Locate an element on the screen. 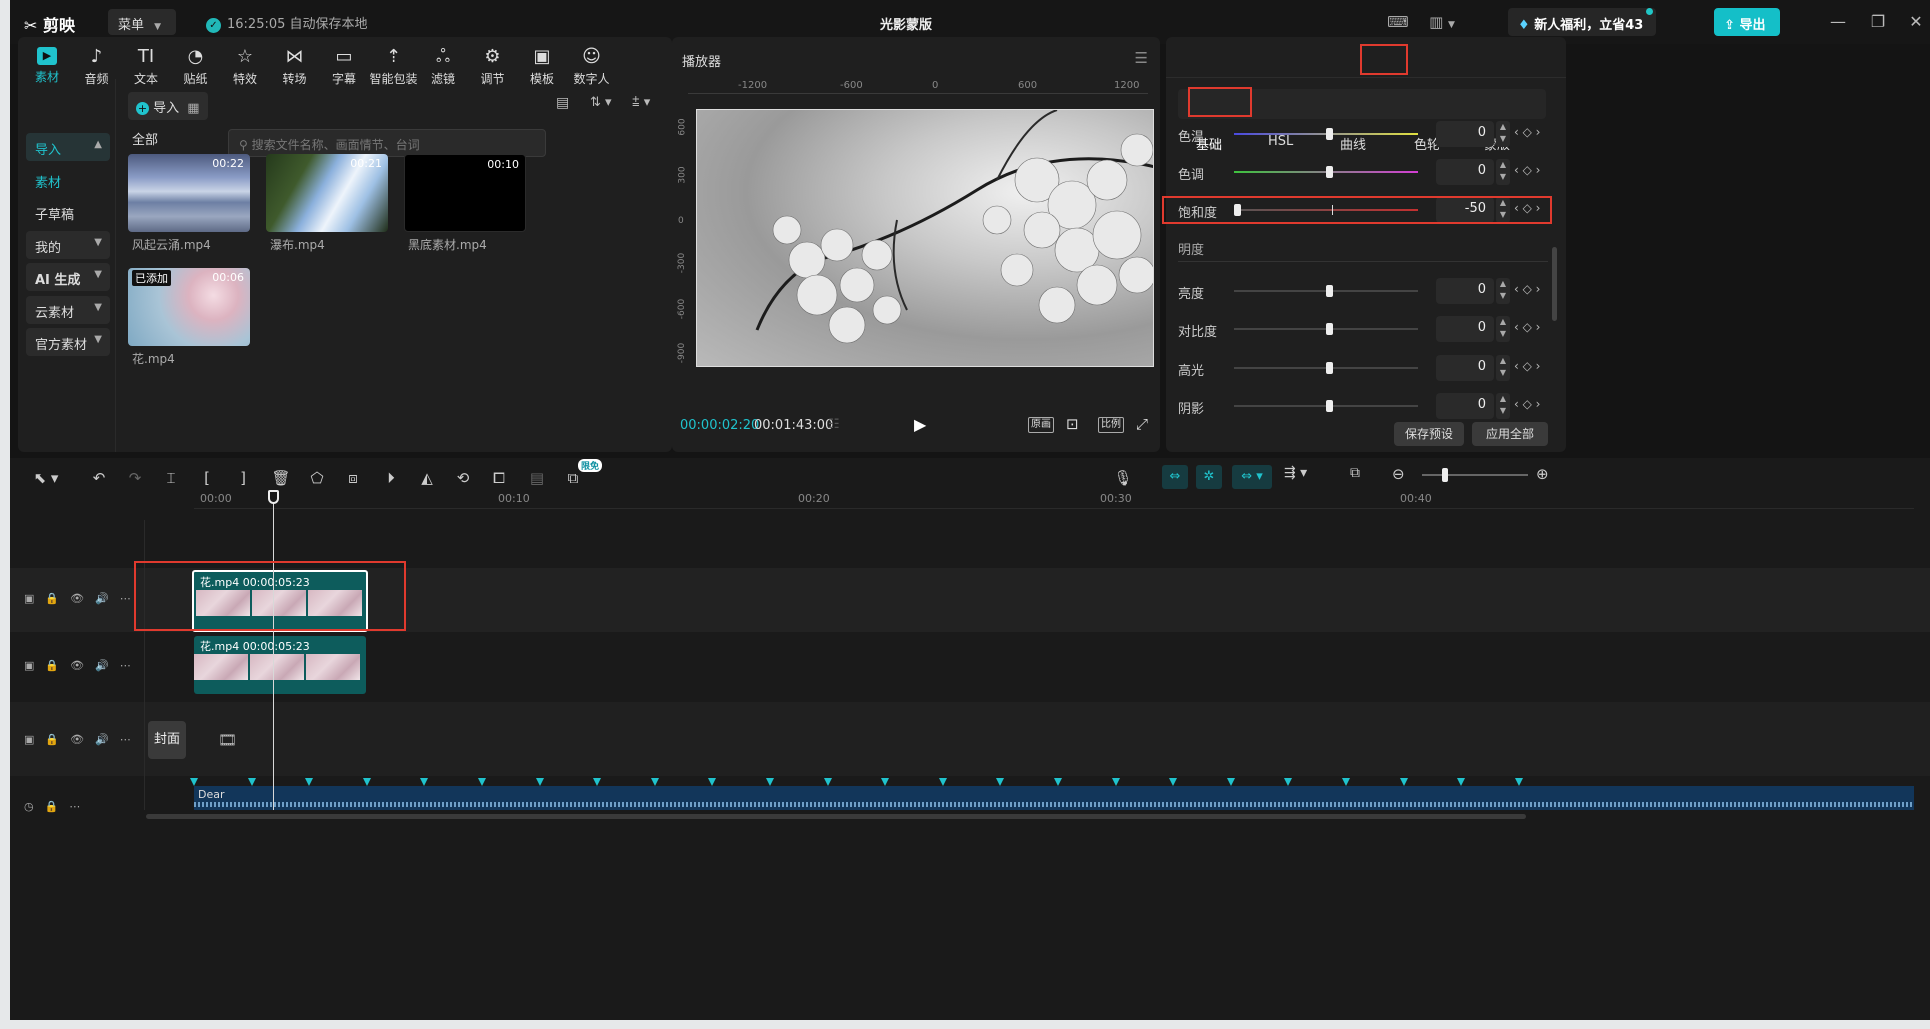 Image resolution: width=1930 pixels, height=1029 pixels. toolbar-template: ▣ 模板 is located at coordinates (542, 67).